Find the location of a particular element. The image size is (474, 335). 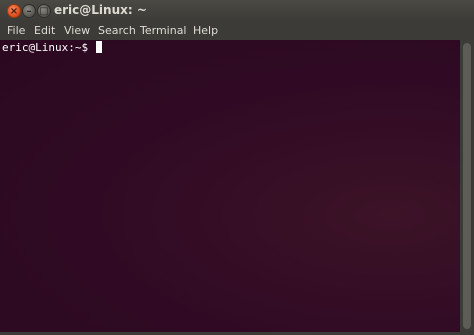

scrollbar-thumb is located at coordinates (467, 186).